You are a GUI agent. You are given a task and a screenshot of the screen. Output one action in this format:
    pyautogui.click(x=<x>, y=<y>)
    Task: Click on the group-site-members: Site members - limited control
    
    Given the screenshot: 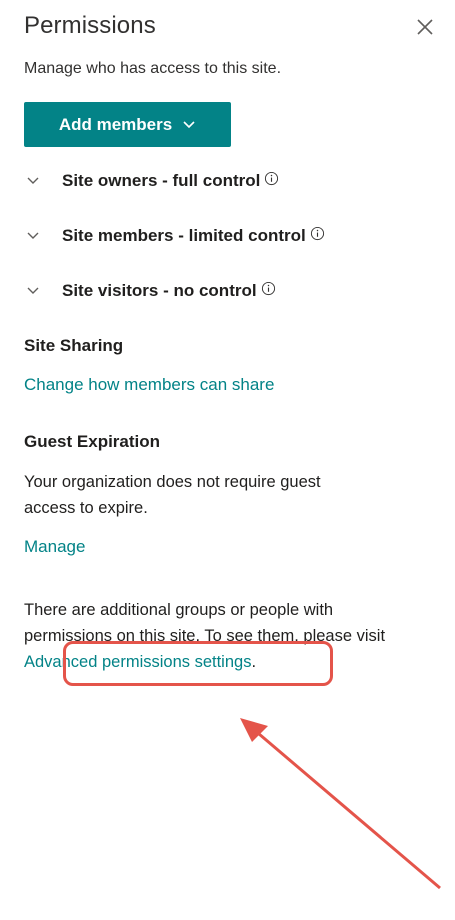 What is the action you would take?
    pyautogui.click(x=174, y=236)
    